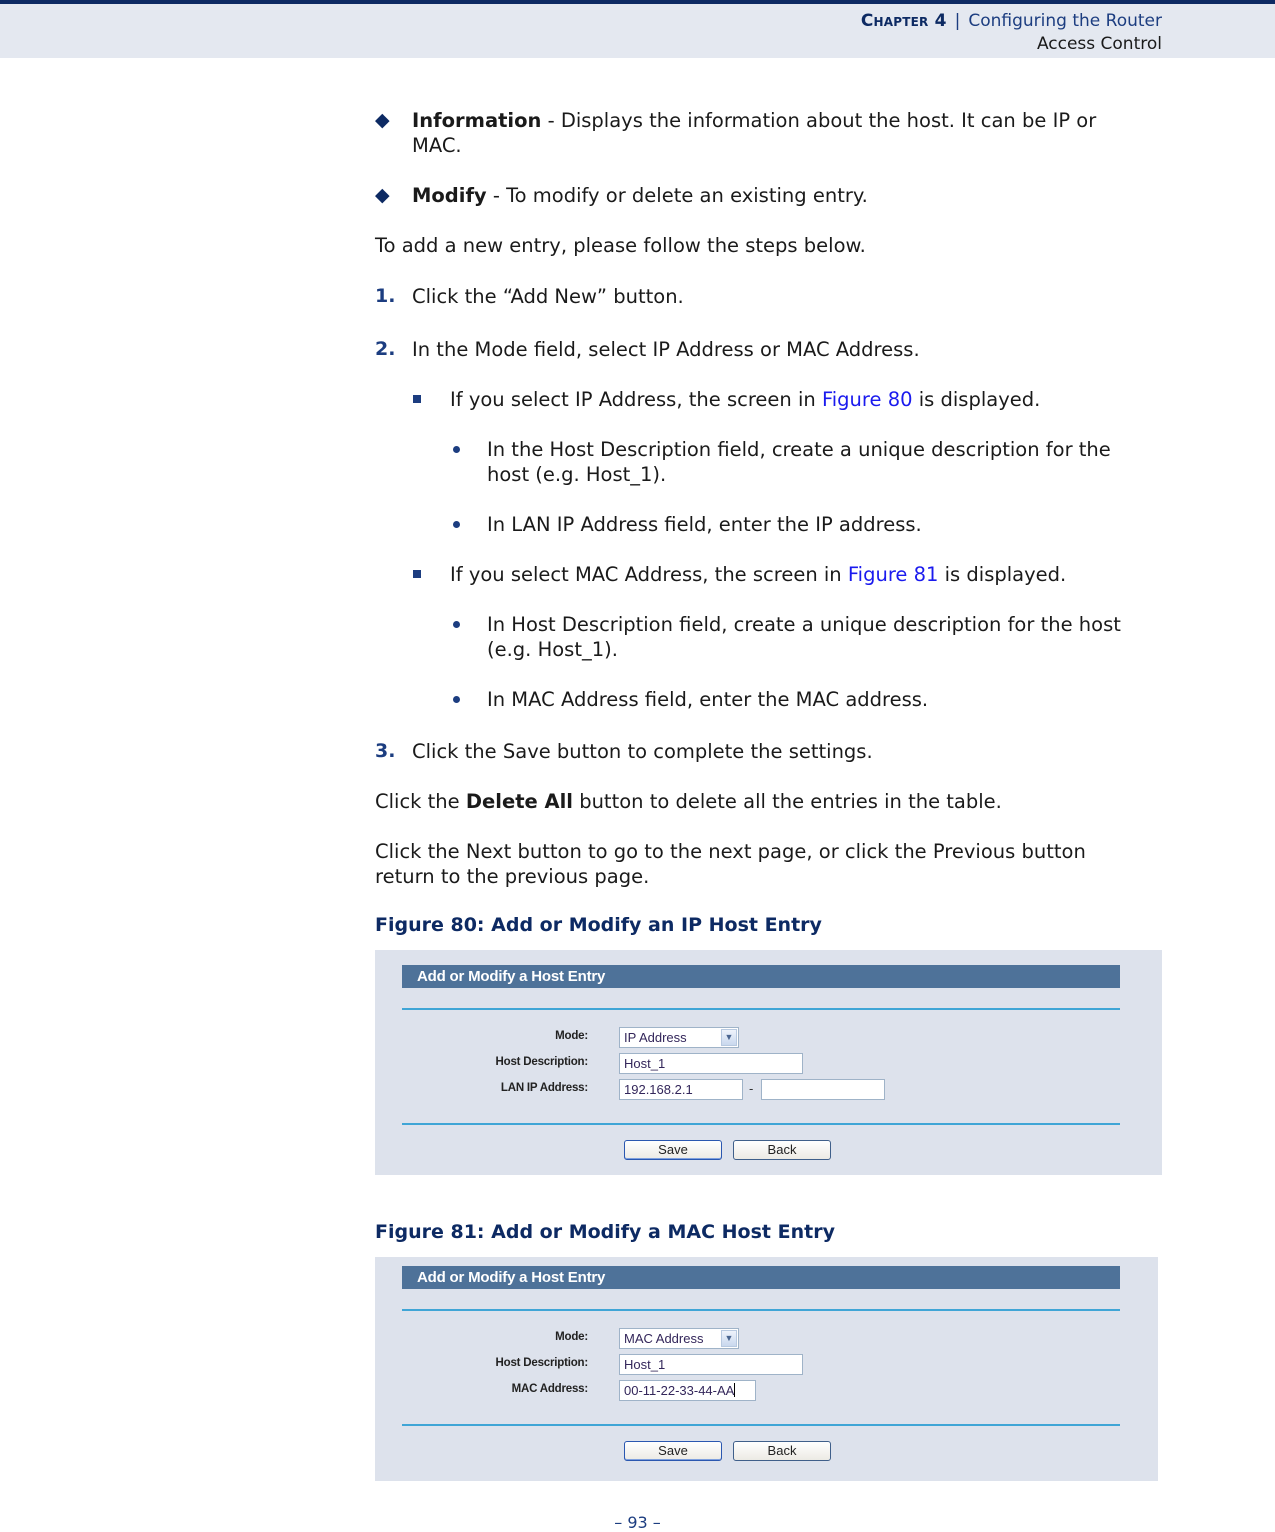  What do you see at coordinates (577, 474) in the screenshot?
I see `ip-item-text-cont: host (e.g. Host_1).` at bounding box center [577, 474].